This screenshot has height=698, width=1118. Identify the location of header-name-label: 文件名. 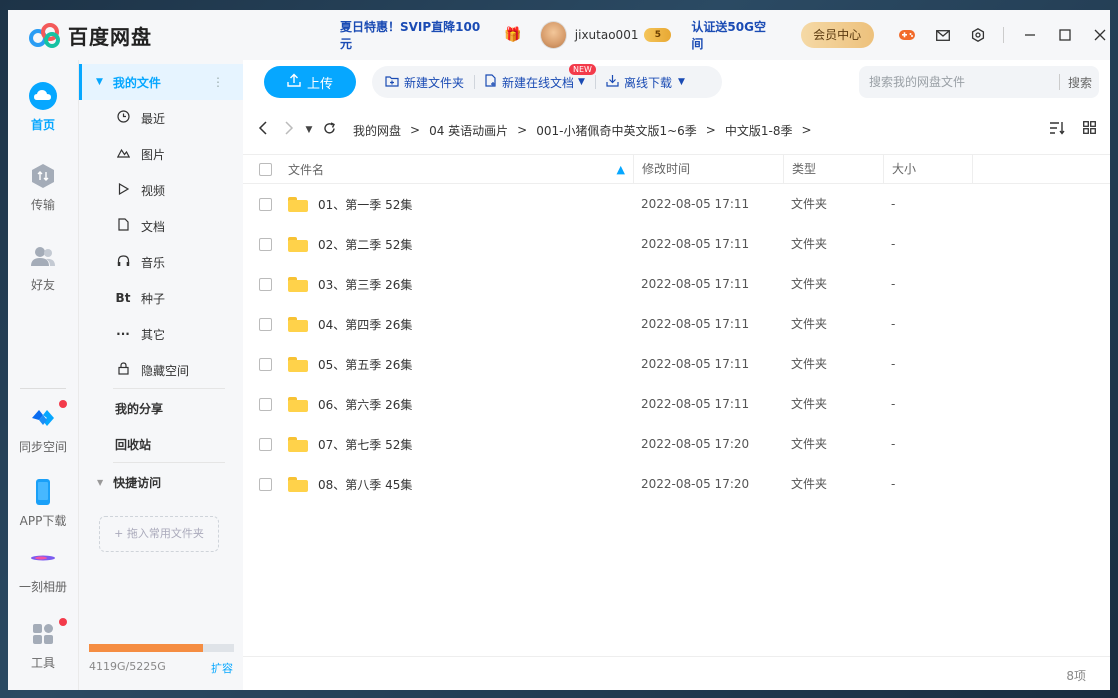
(306, 169).